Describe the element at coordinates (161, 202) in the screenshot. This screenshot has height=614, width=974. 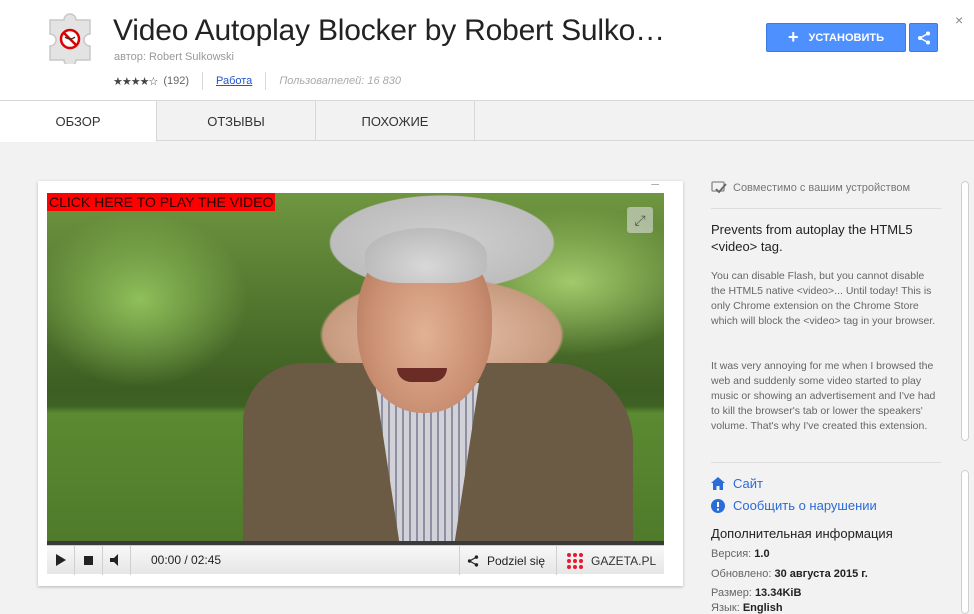
I see `click-to-play-banner: CLICK HERE TO PLAY THE VIDEO` at that location.